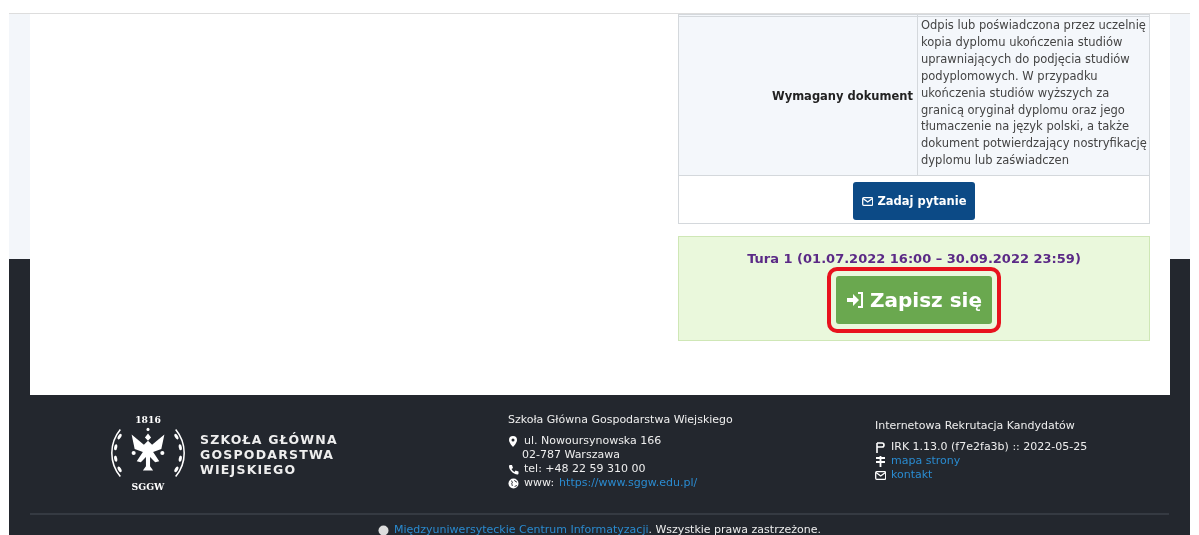  Describe the element at coordinates (880, 461) in the screenshot. I see `signpost-icon` at that location.